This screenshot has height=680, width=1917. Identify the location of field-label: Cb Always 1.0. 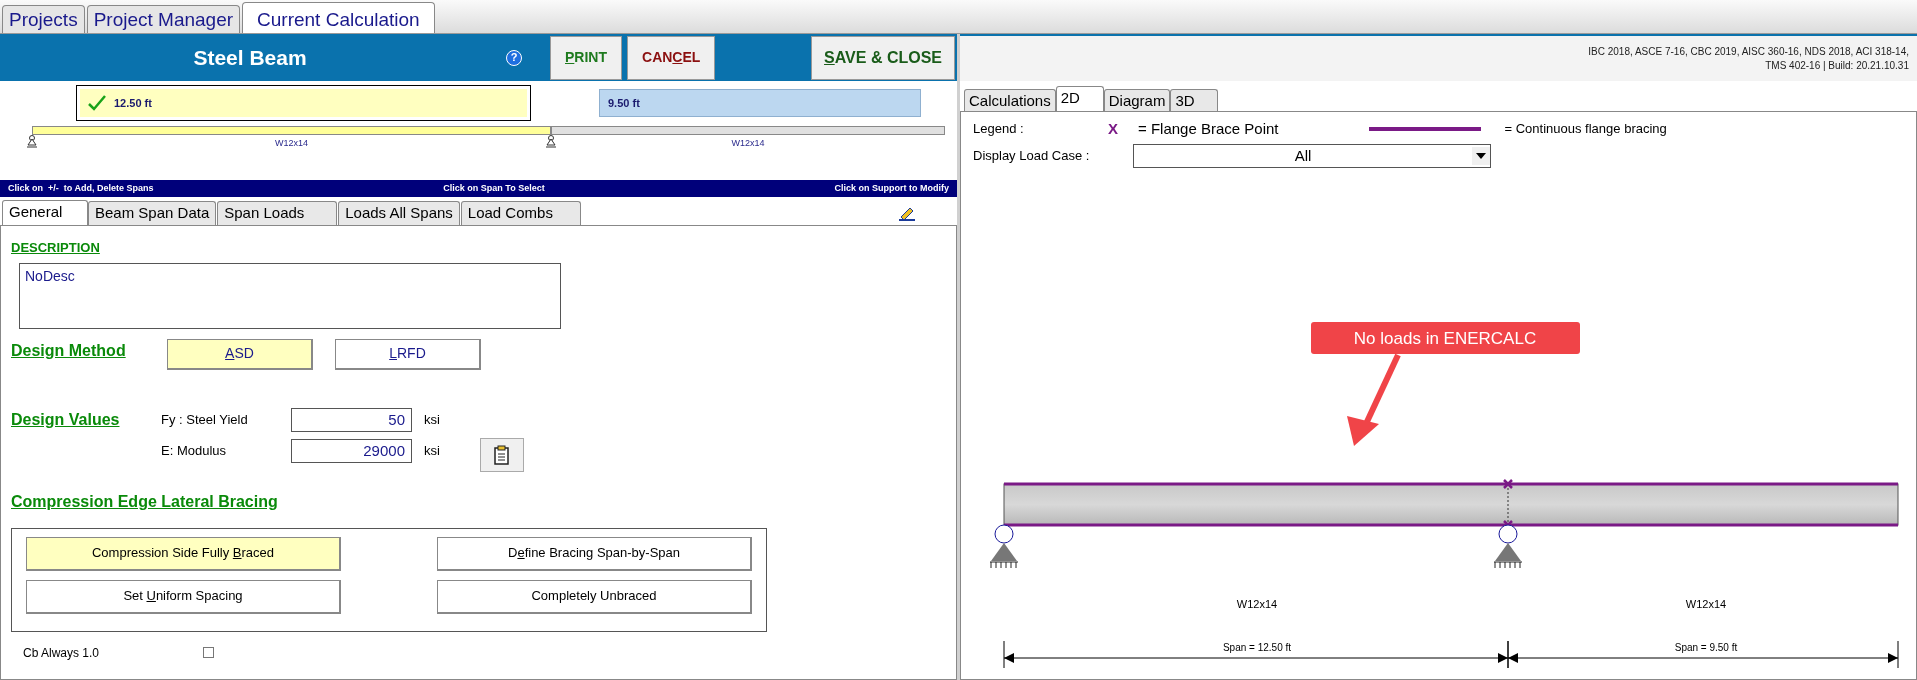
(62, 653).